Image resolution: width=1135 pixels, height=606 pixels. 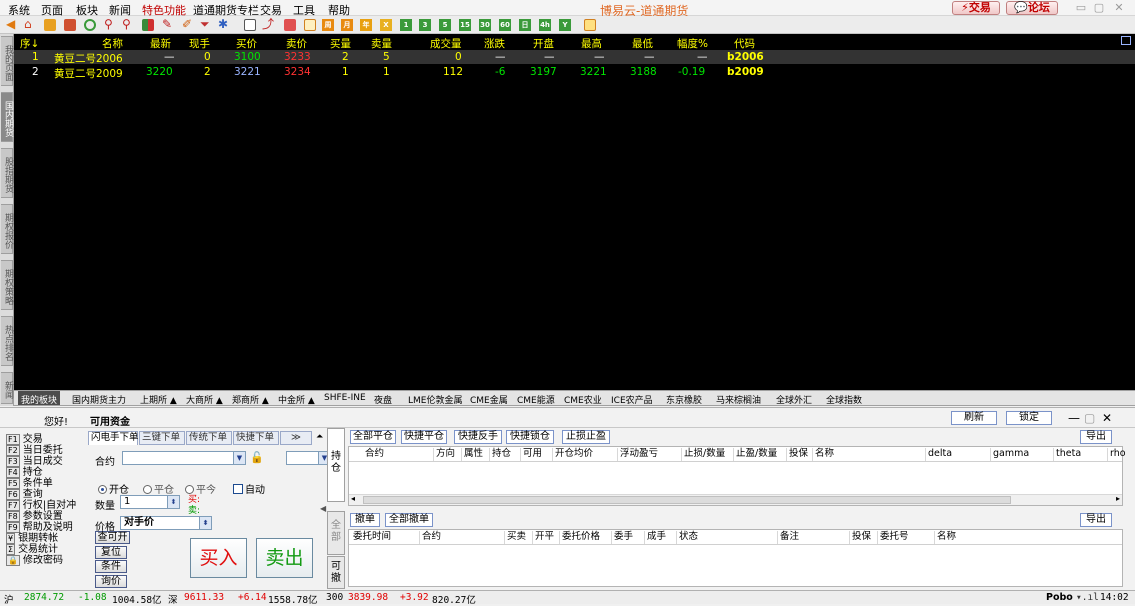 I want to click on pcol-name: 名称, so click(x=823, y=454).